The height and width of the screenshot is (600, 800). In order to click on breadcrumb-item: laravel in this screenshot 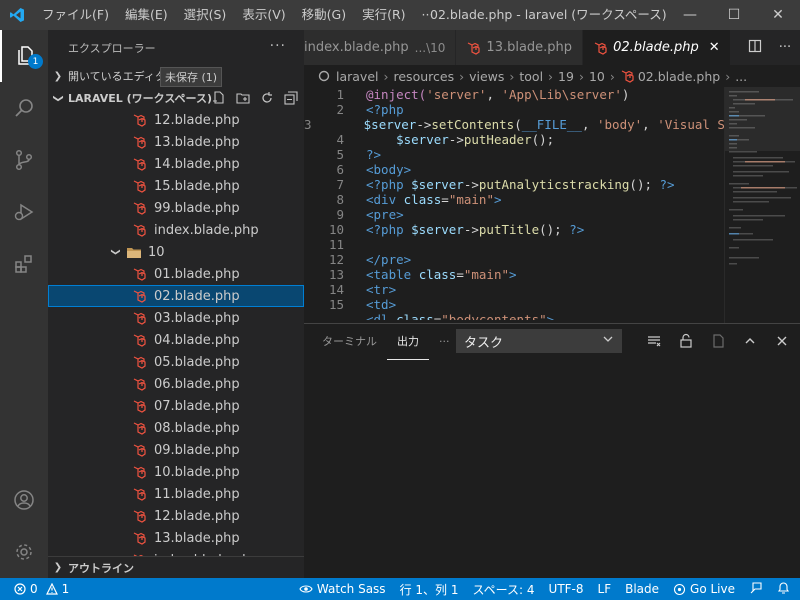, I will do `click(357, 76)`.